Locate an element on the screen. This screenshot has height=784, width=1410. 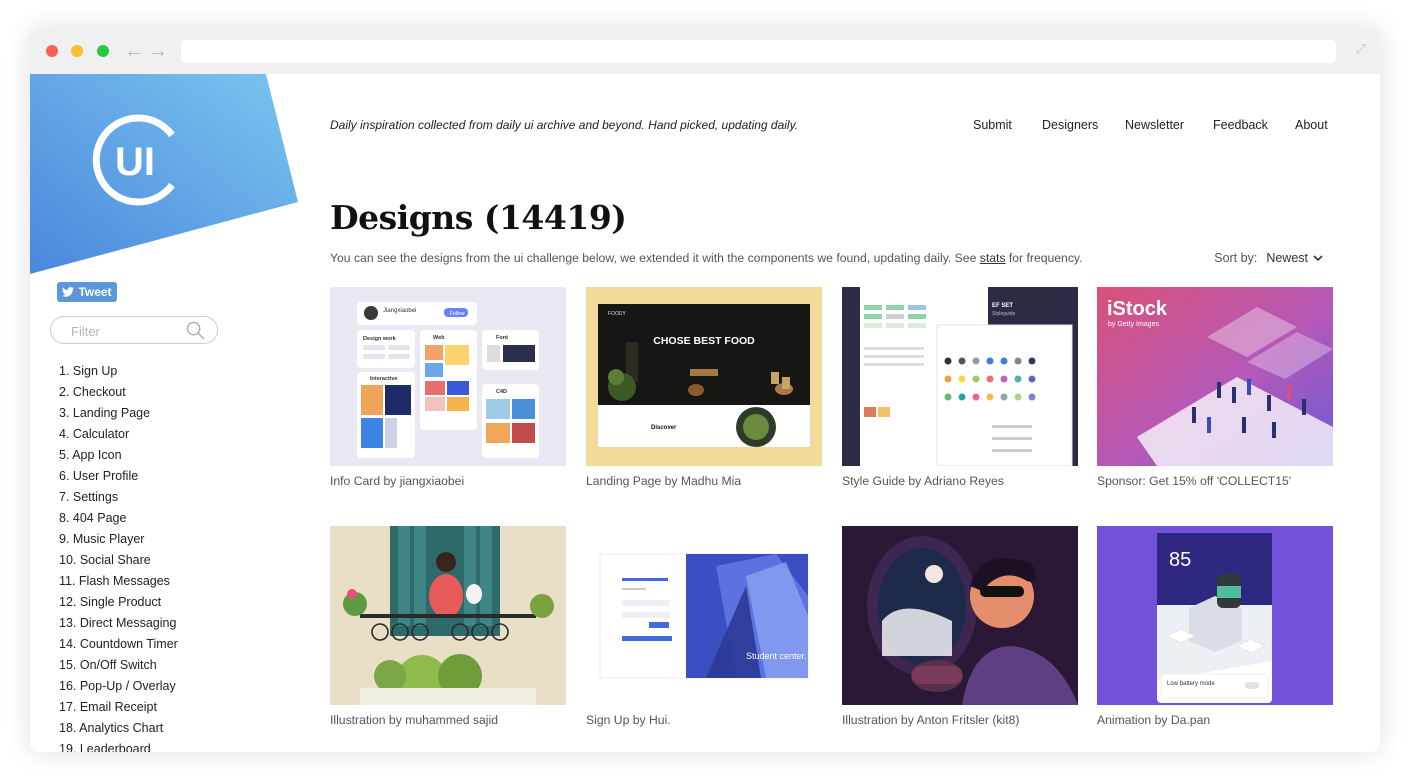
svg-text: C4D is located at coordinates (501, 392).